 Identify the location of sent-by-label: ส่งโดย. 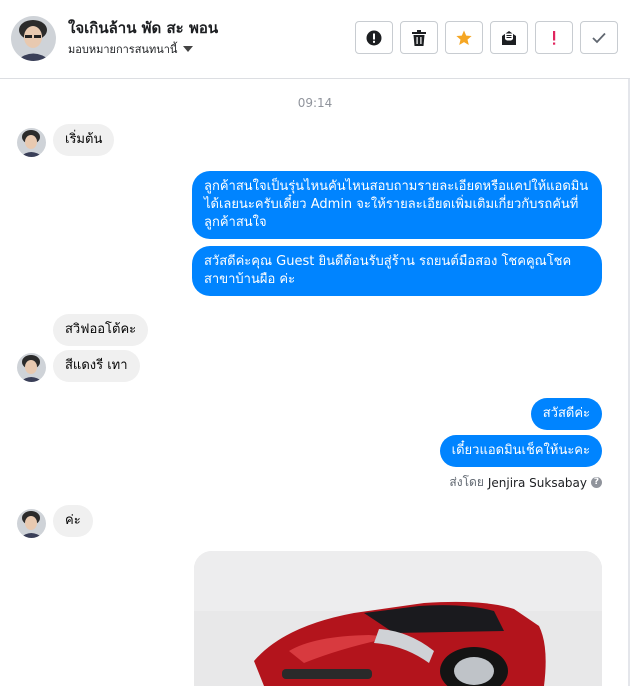
(466, 482).